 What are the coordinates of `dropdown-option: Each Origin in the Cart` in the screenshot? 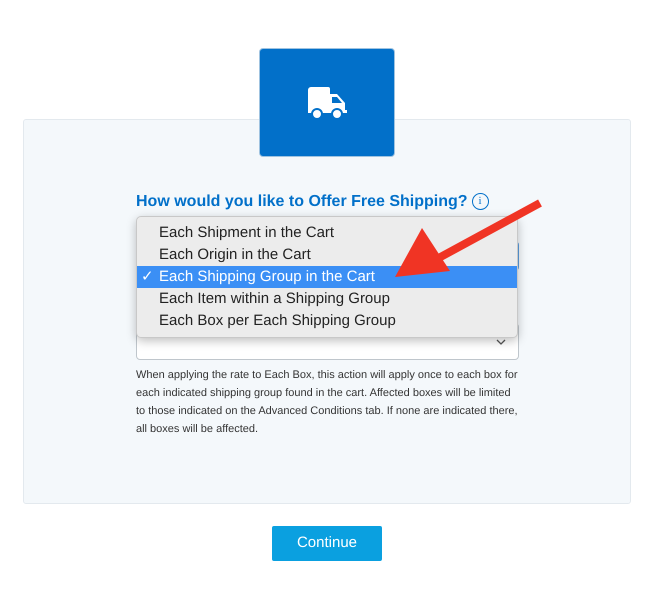 It's located at (327, 255).